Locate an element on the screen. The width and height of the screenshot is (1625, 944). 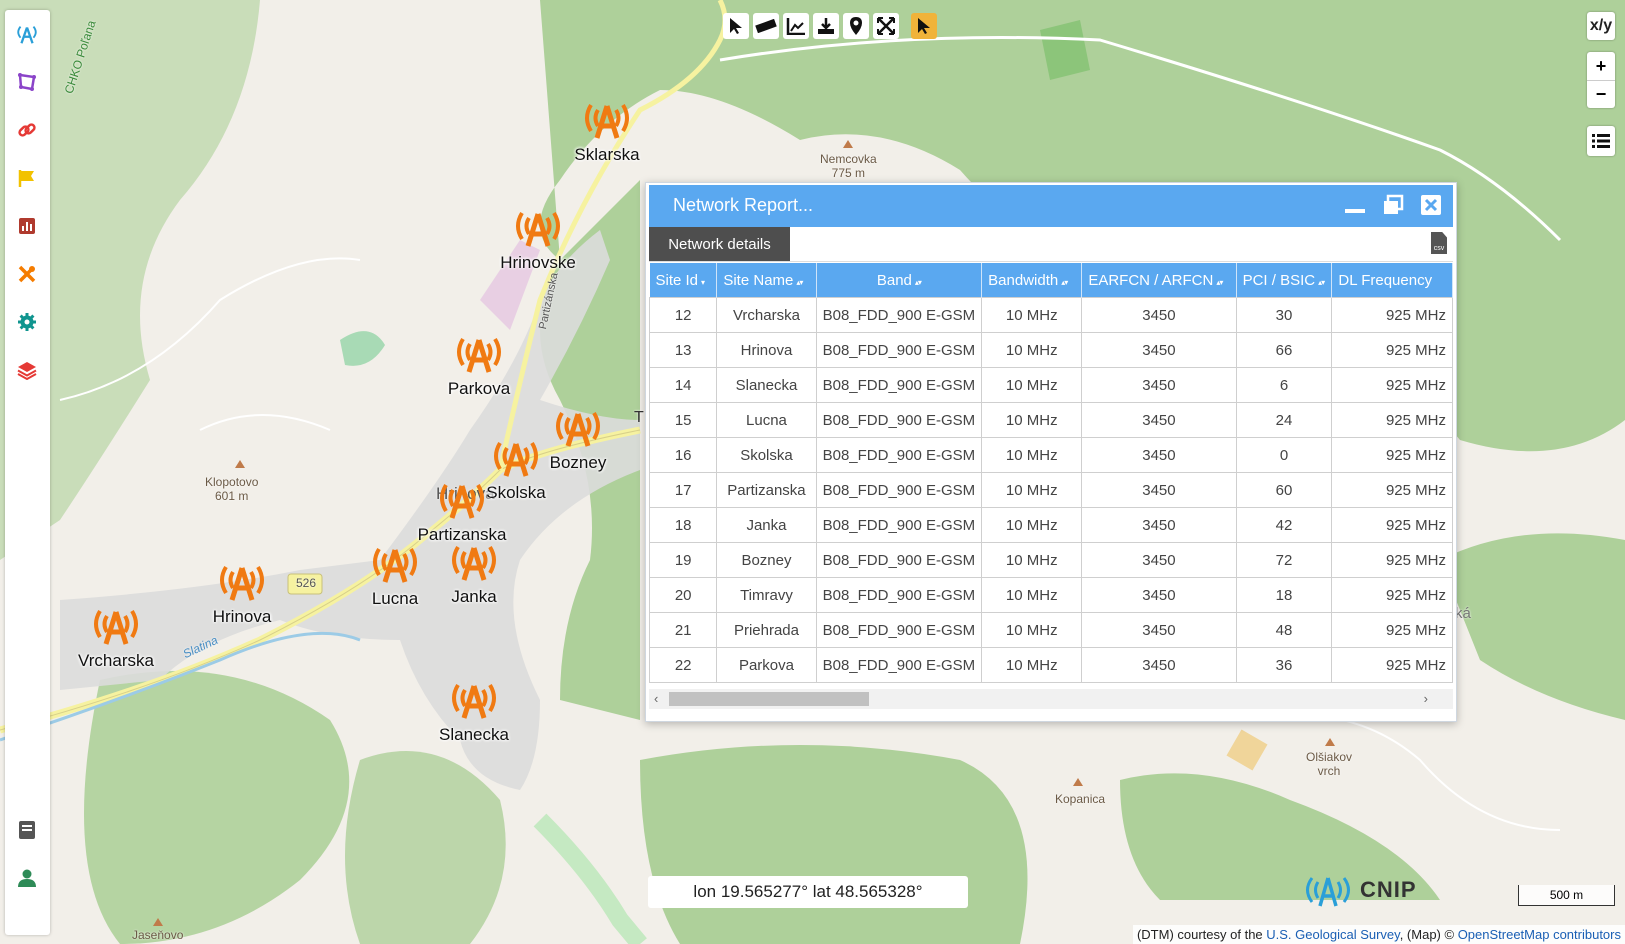
site-marker: Hrinova is located at coordinates (242, 594).